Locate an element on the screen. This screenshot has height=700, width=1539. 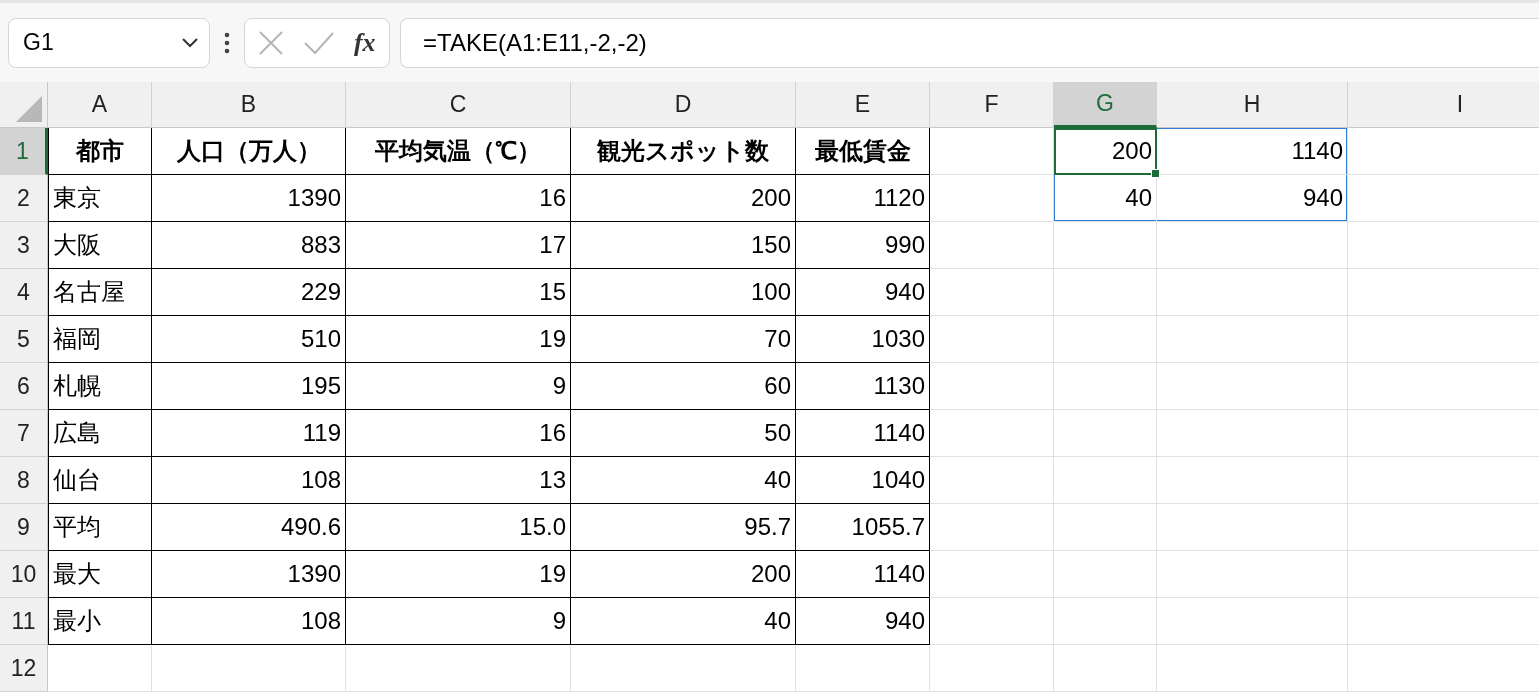
insert-function-button: fx is located at coordinates (364, 42).